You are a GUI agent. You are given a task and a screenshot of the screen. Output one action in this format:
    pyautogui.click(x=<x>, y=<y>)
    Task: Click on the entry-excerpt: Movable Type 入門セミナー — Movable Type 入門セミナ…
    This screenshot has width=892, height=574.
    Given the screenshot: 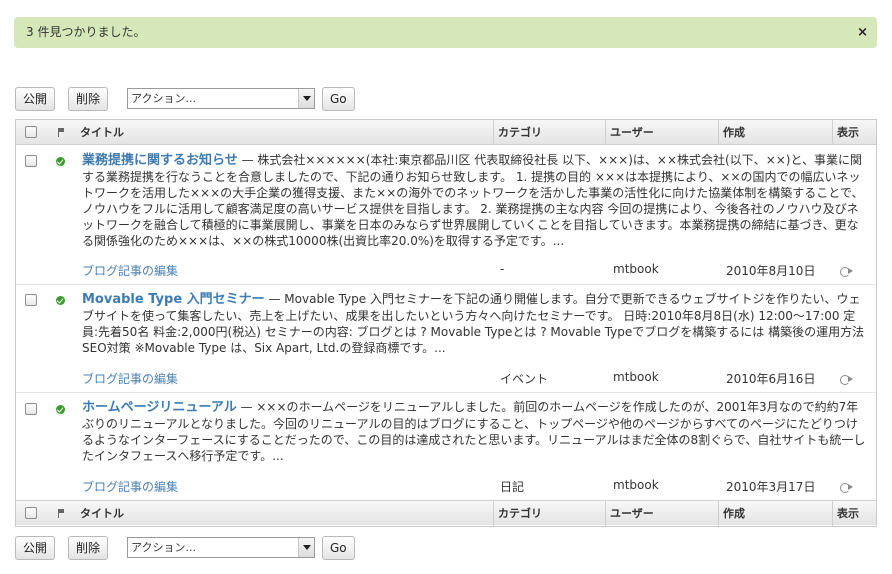 What is the action you would take?
    pyautogui.click(x=474, y=323)
    